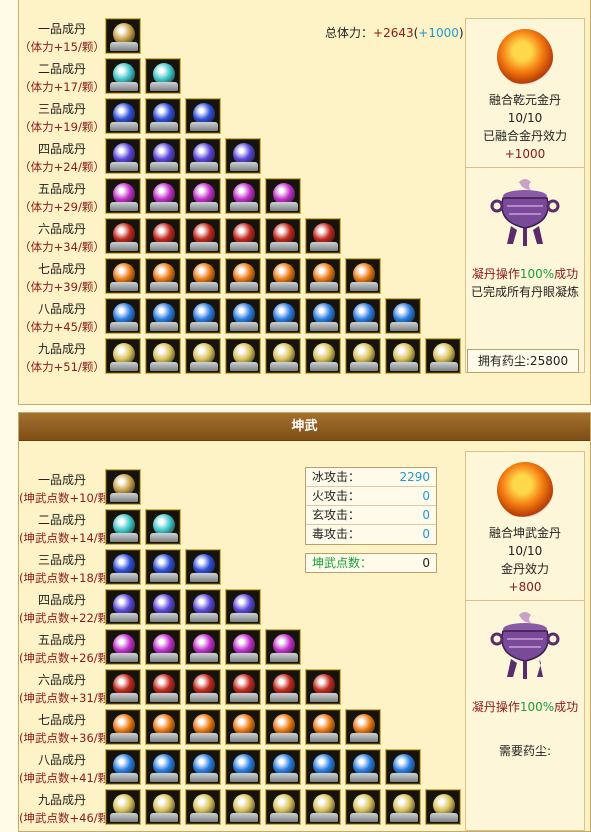 The image size is (591, 832). What do you see at coordinates (61, 69) in the screenshot?
I see `grade-name: 二品成丹` at bounding box center [61, 69].